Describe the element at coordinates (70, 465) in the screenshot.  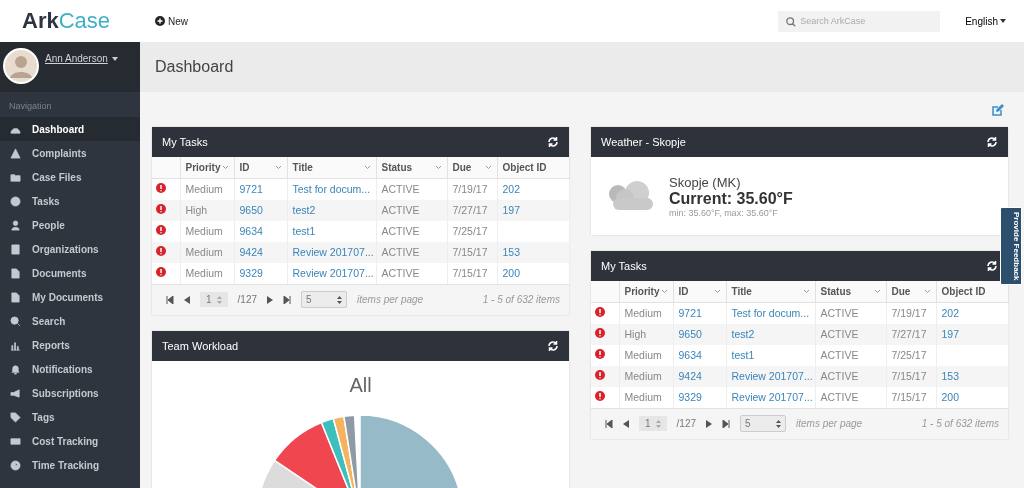
I see `nav-item: Time Tracking` at that location.